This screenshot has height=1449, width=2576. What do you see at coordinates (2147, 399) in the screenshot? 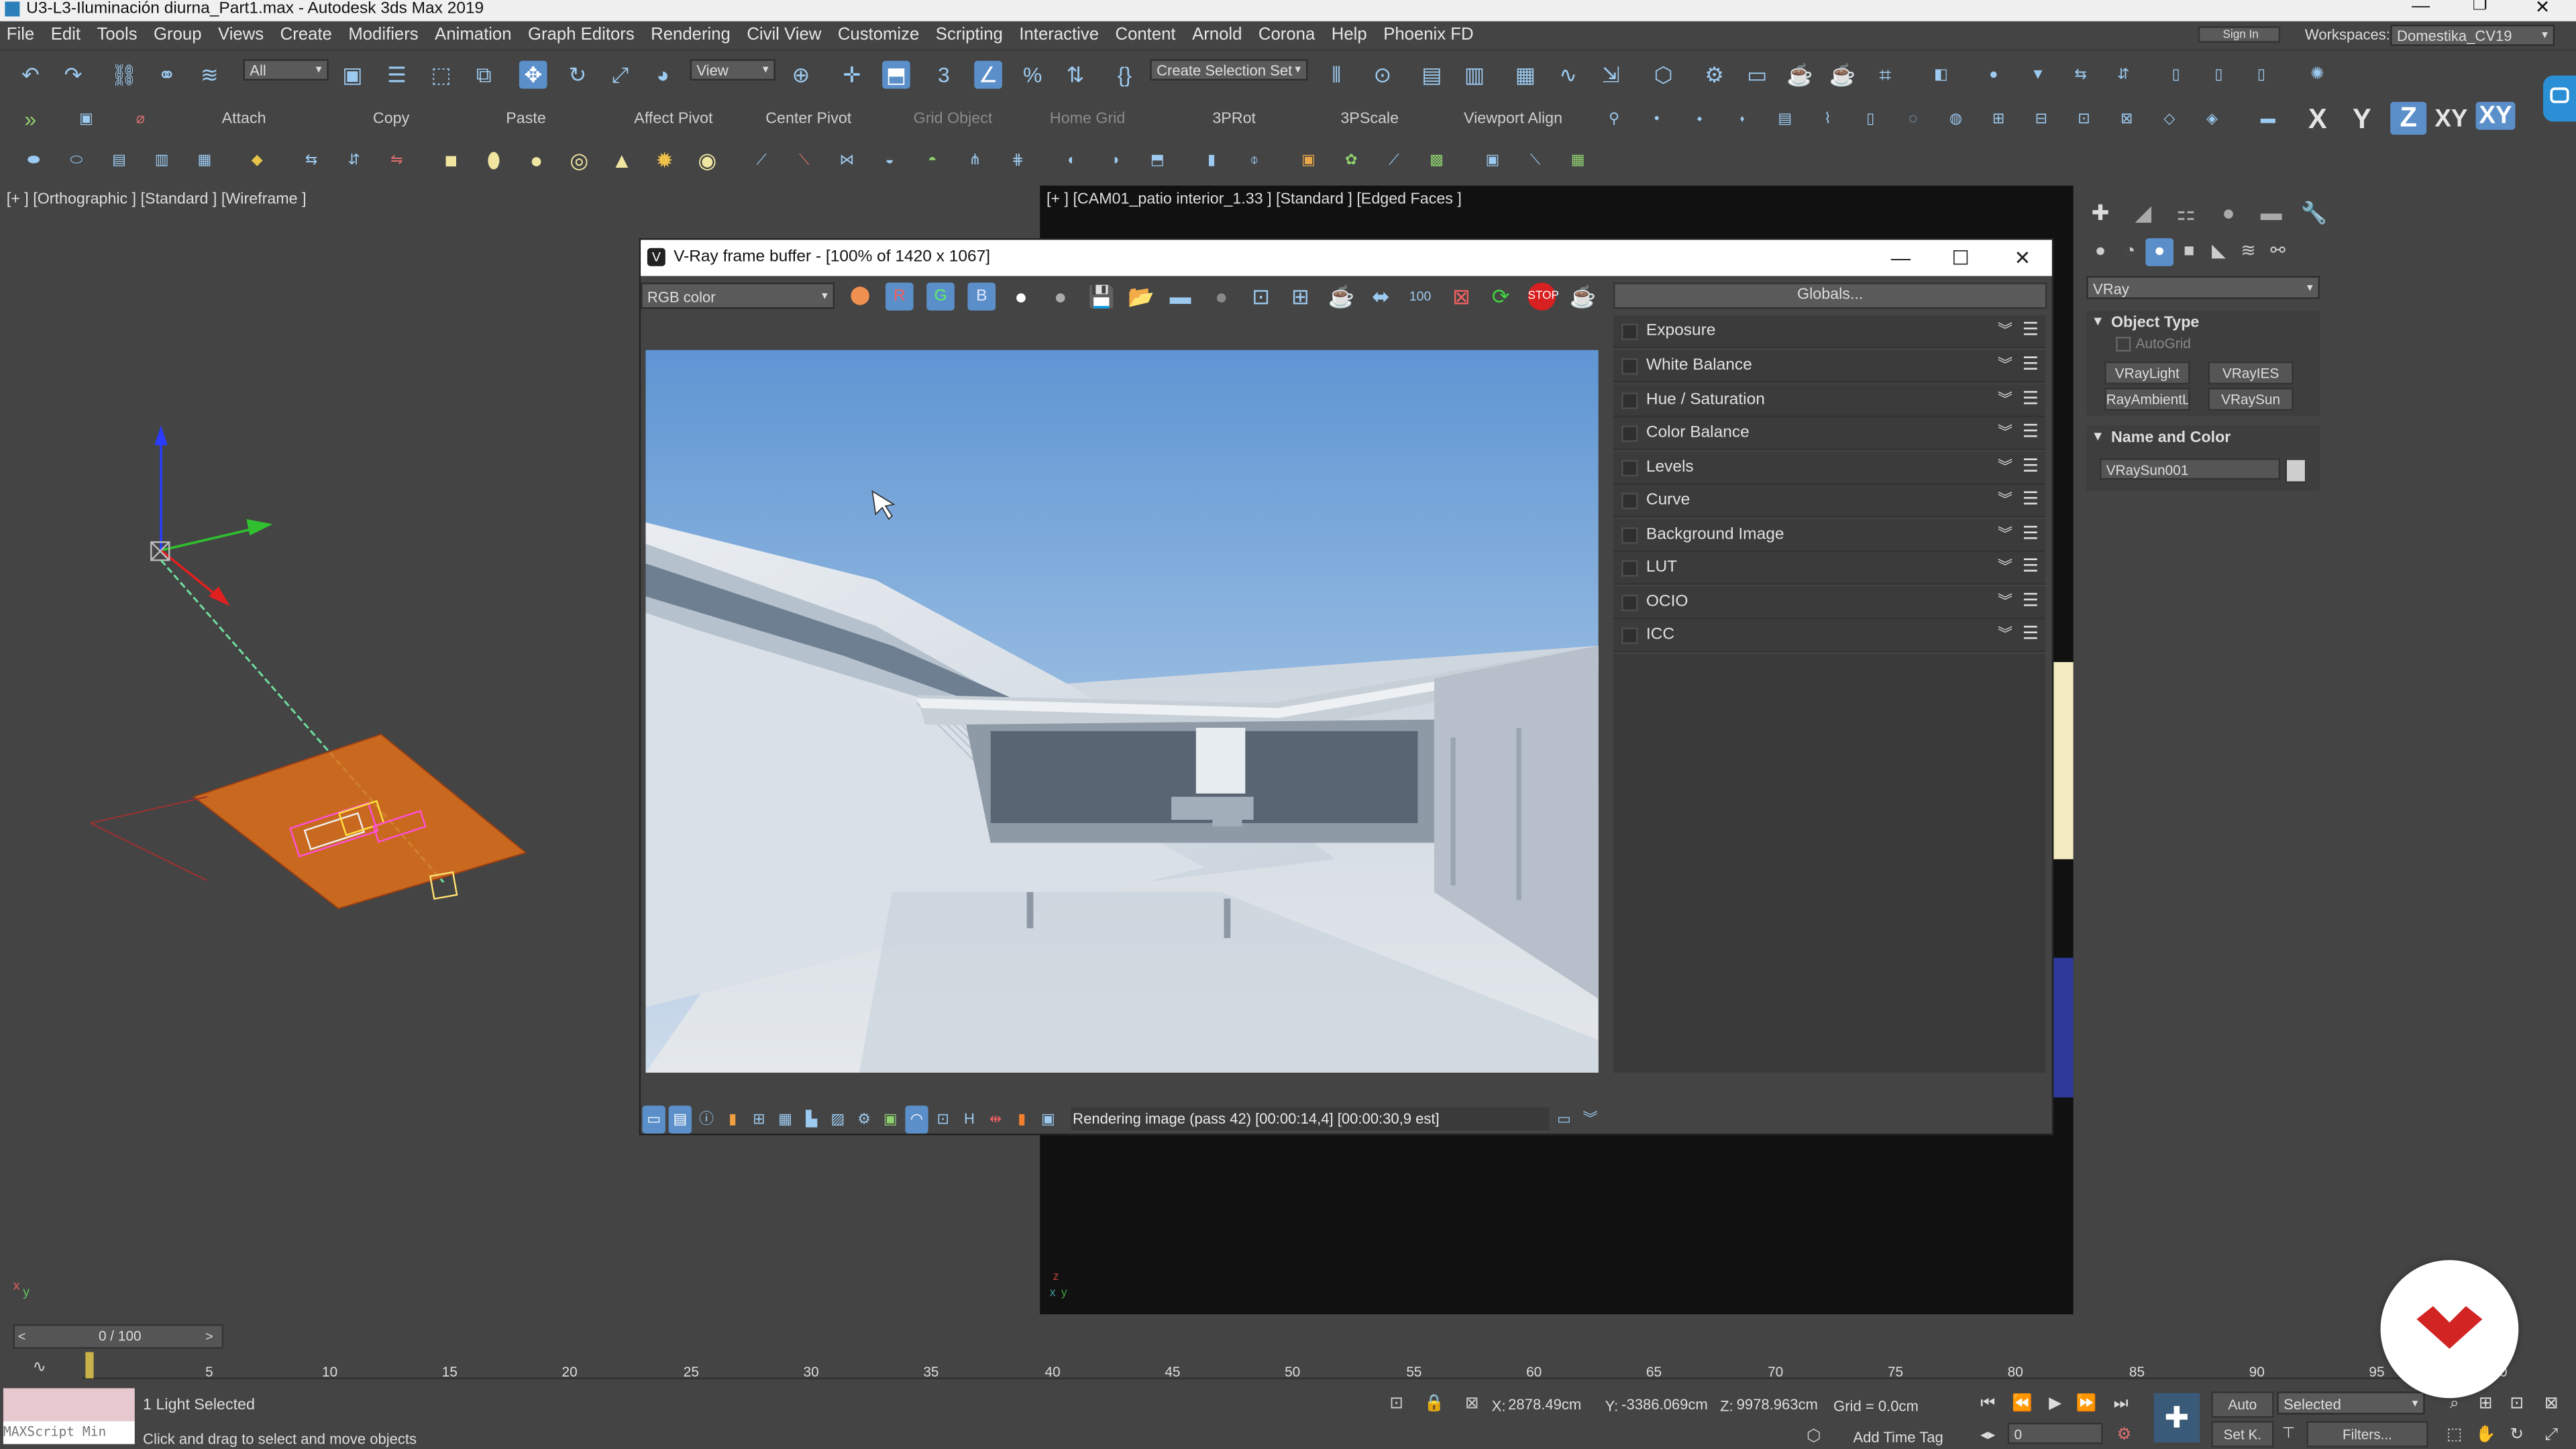
I see `vrayambientlight-button: RayAmbientLig` at bounding box center [2147, 399].